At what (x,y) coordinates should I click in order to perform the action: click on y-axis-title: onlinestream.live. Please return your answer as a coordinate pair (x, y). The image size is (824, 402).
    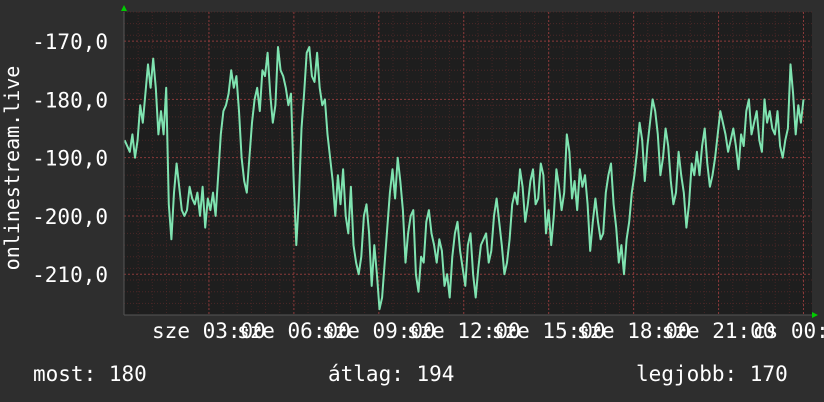
    Looking at the image, I should click on (12, 168).